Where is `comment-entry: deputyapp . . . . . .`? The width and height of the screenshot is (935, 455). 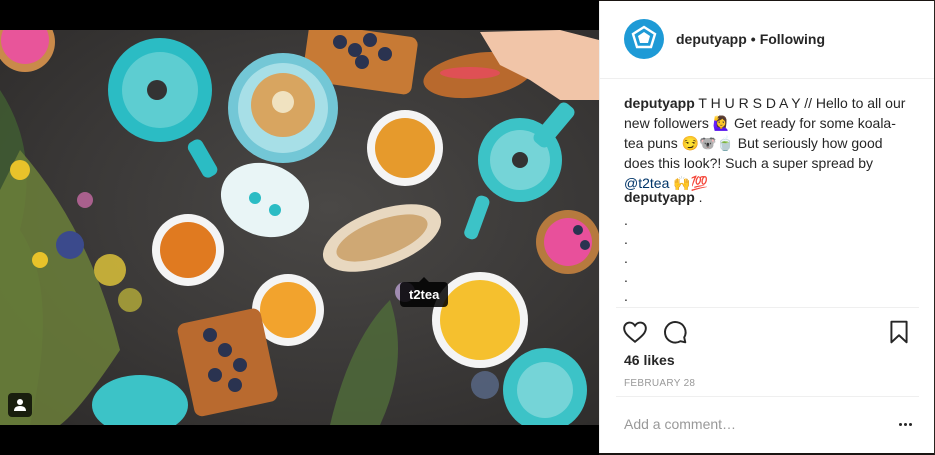 comment-entry: deputyapp . . . . . . is located at coordinates (769, 247).